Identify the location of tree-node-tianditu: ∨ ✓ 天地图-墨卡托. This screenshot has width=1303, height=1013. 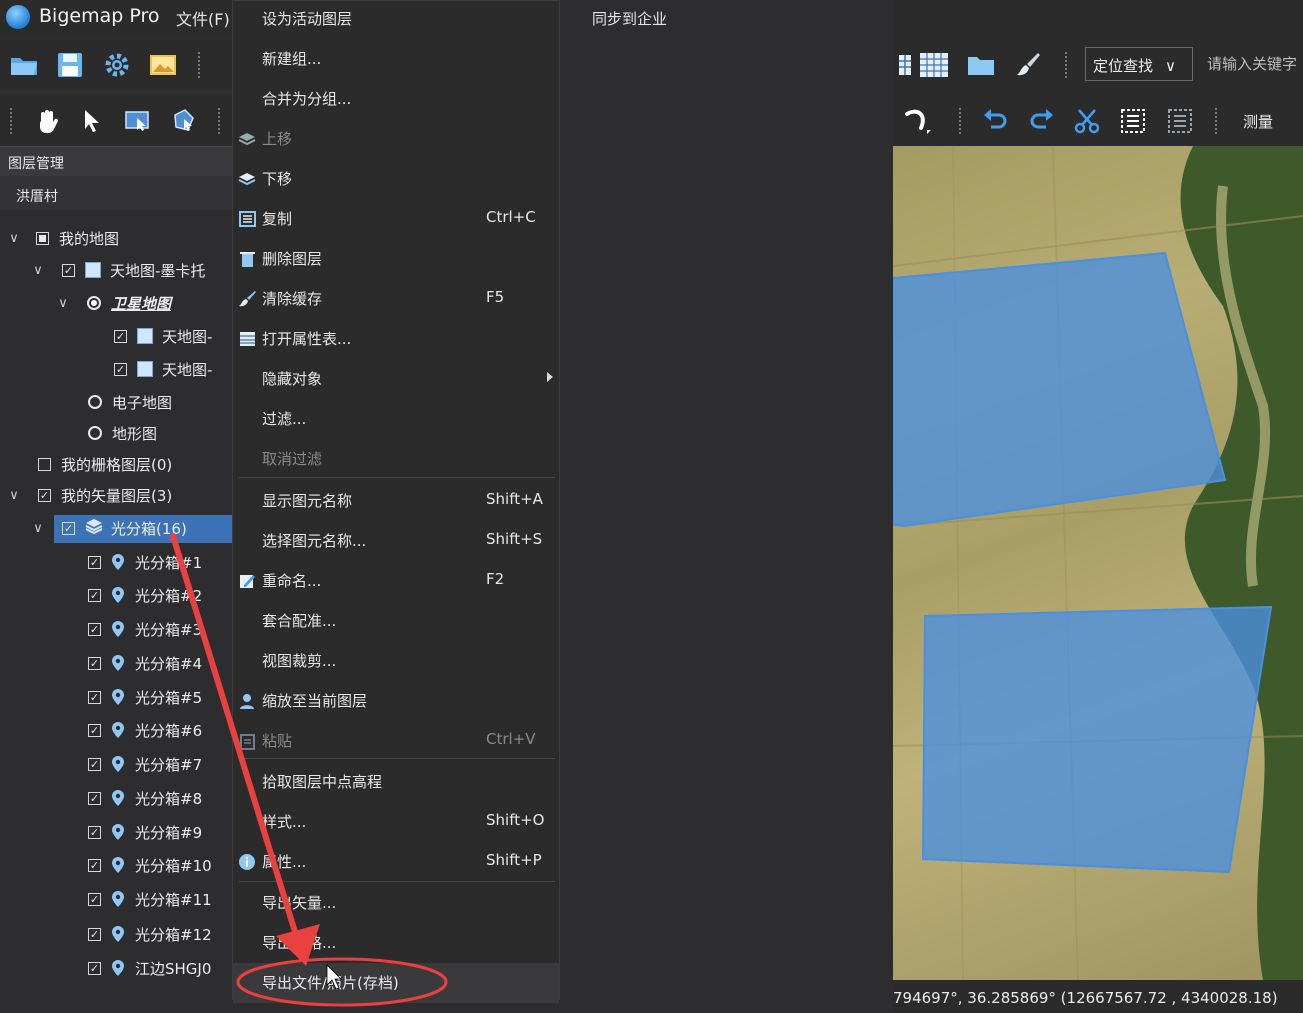
(117, 270).